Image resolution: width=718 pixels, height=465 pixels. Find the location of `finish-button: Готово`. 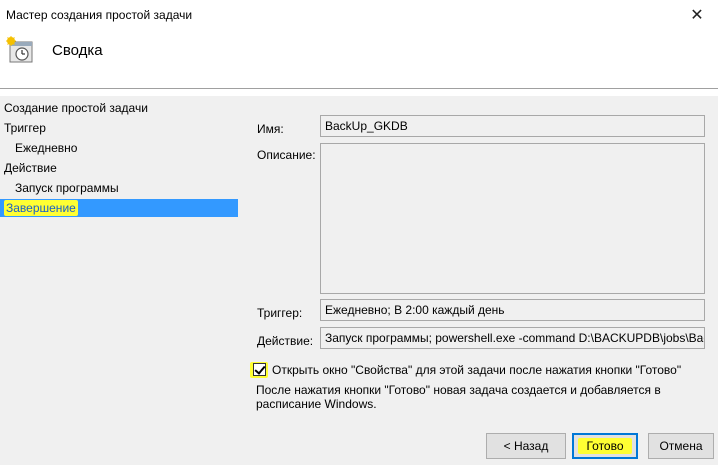

finish-button: Готово is located at coordinates (605, 446).